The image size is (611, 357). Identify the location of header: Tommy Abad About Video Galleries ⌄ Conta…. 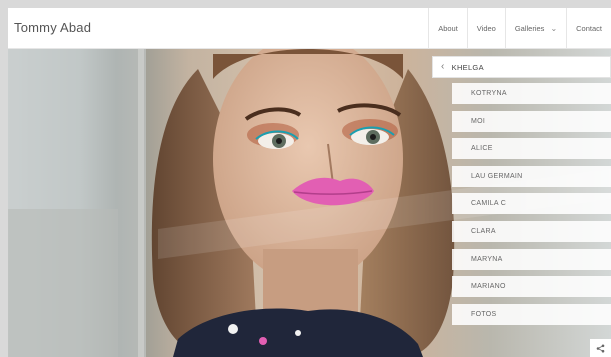
(309, 28).